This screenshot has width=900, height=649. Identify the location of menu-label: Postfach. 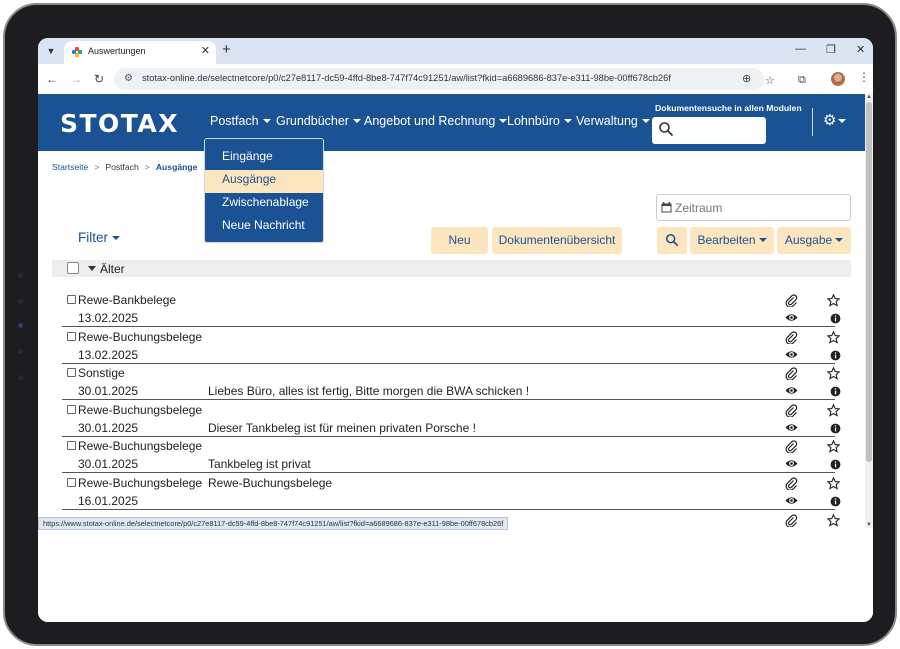
(234, 121).